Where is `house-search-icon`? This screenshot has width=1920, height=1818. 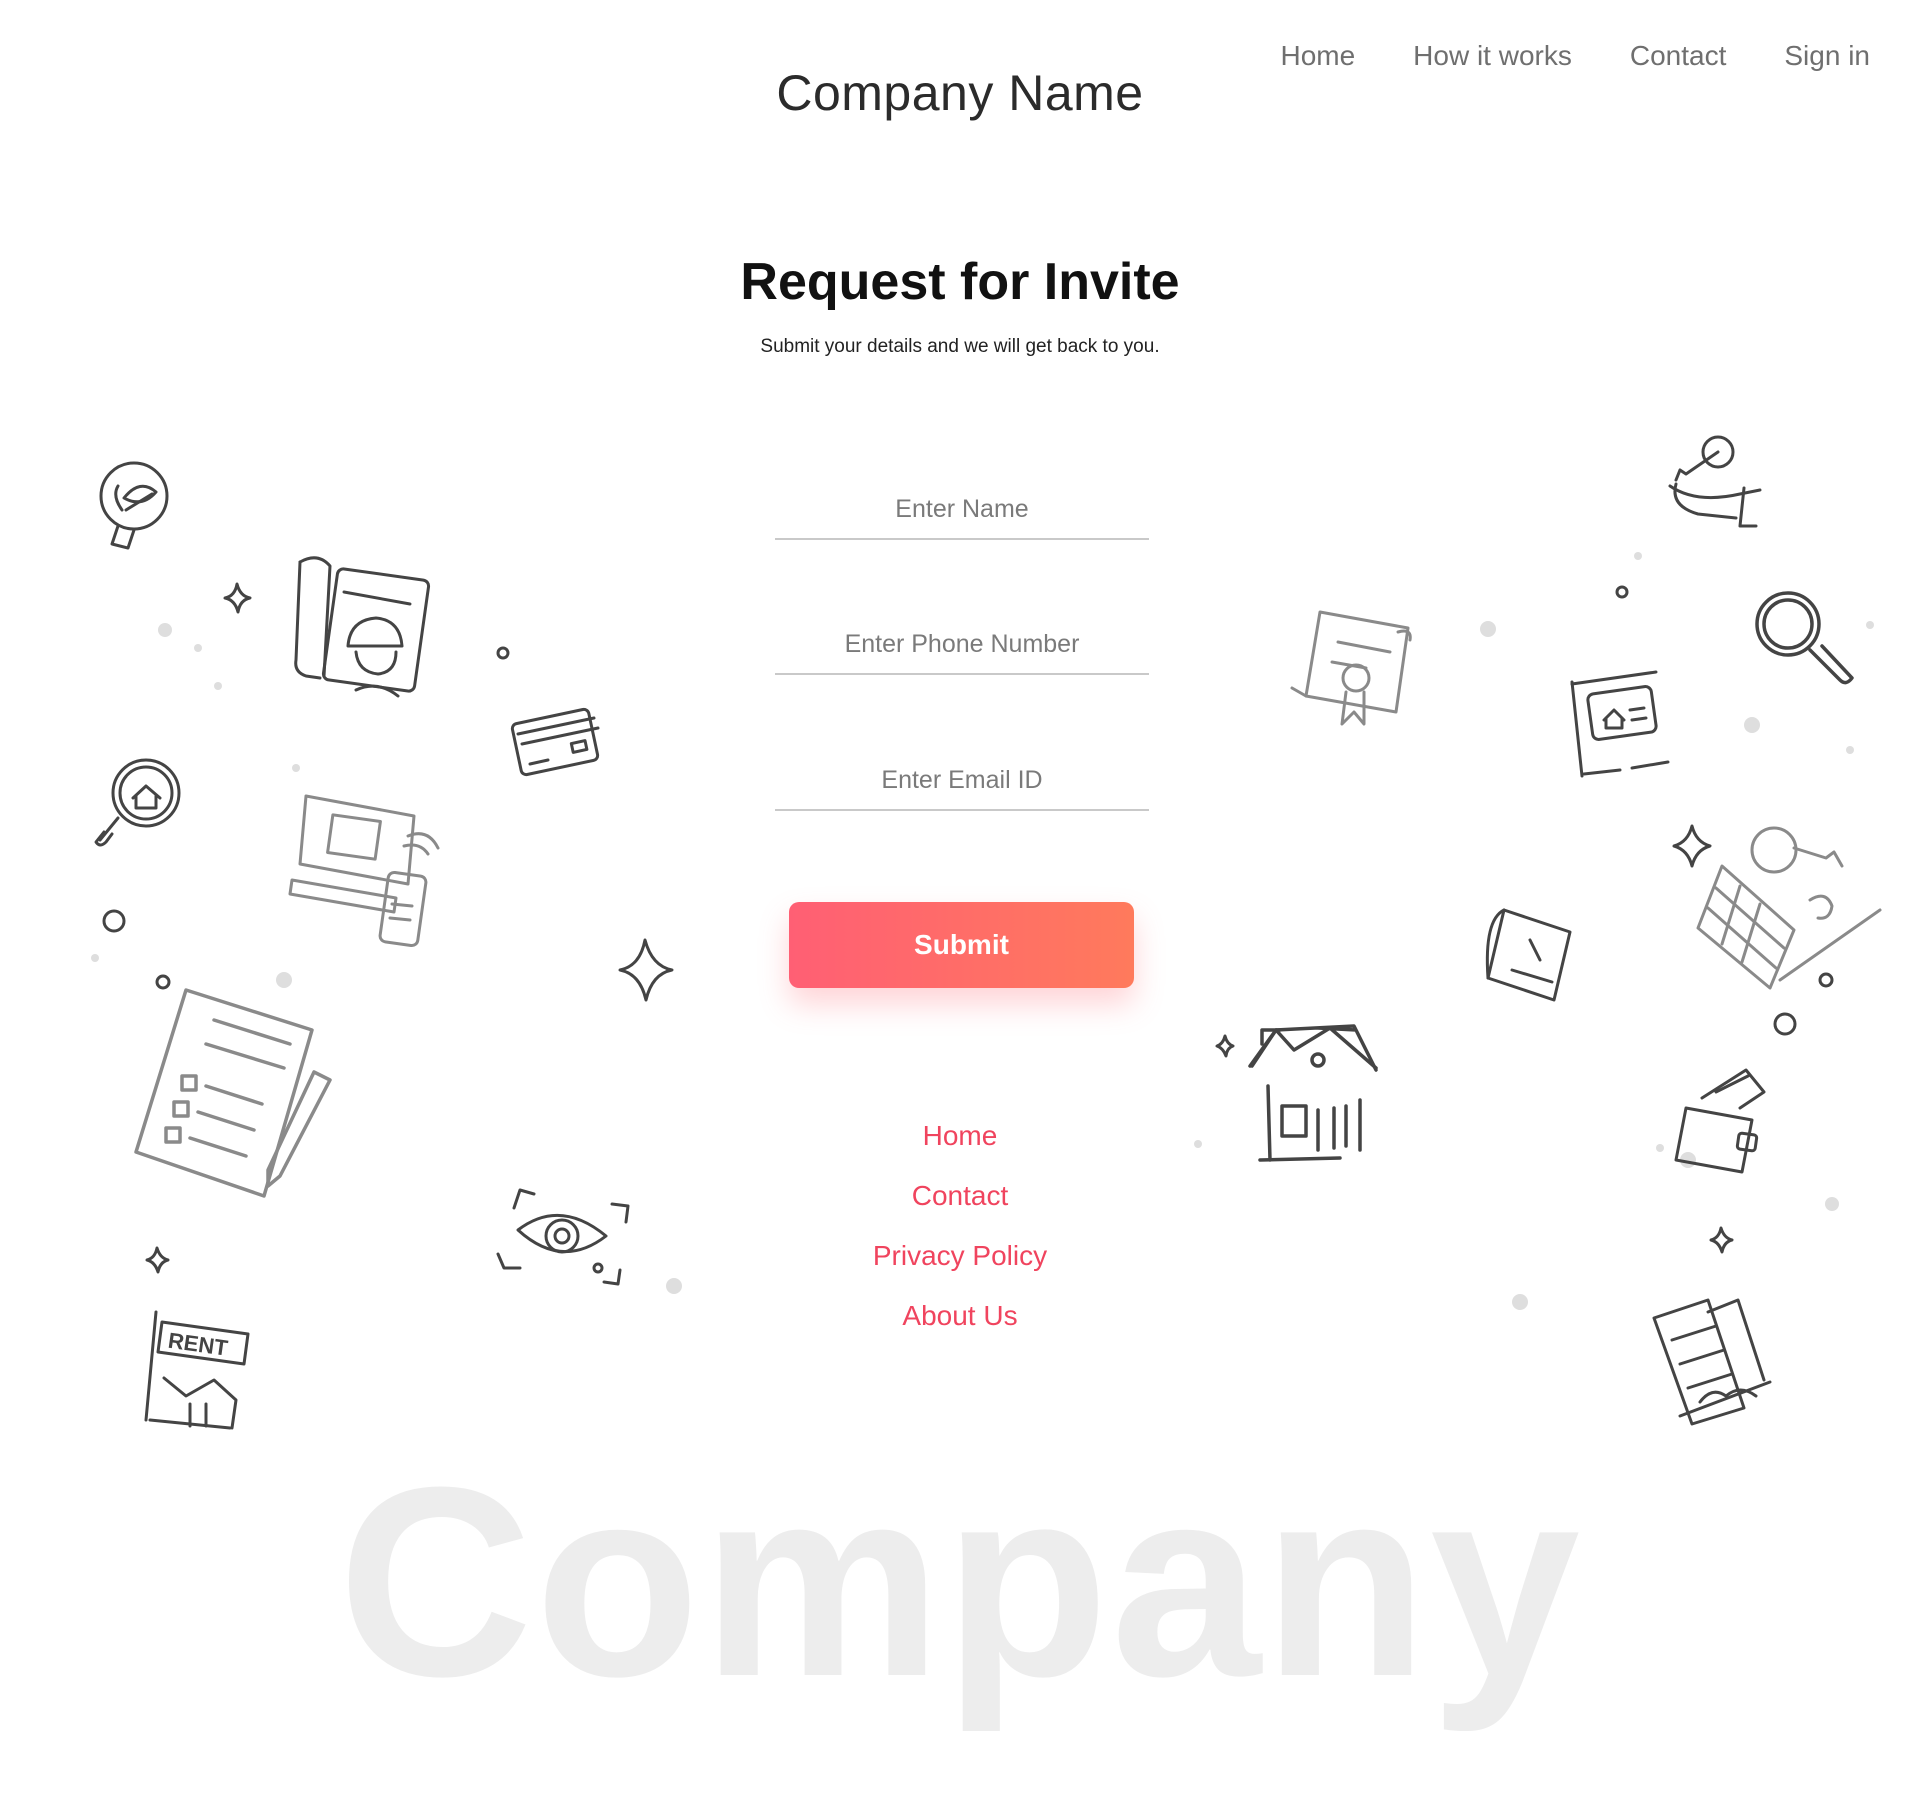
house-search-icon is located at coordinates (137, 802).